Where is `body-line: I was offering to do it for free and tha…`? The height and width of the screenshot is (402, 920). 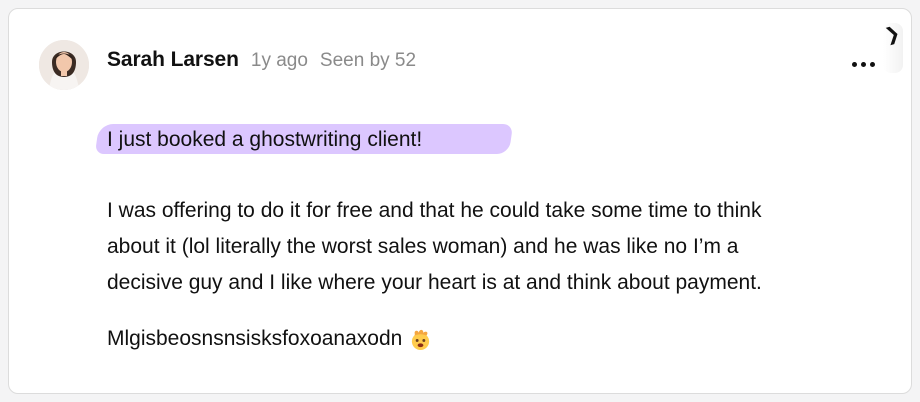
body-line: I was offering to do it for free and tha… is located at coordinates (434, 210).